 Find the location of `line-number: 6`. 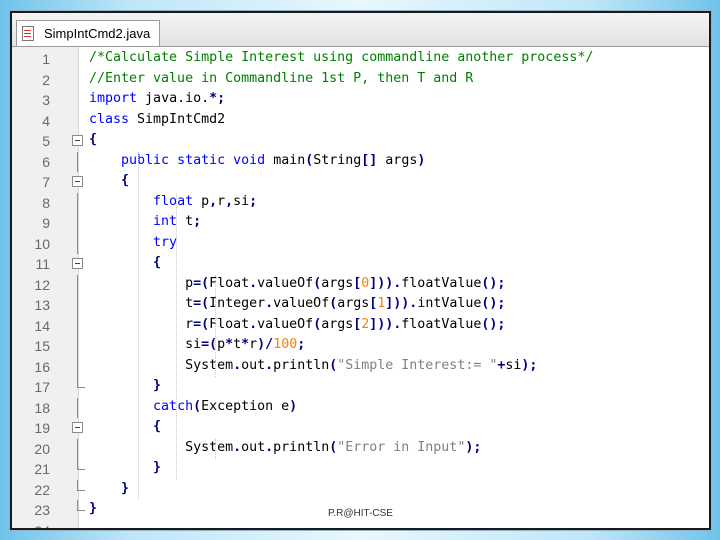

line-number: 6 is located at coordinates (46, 161).